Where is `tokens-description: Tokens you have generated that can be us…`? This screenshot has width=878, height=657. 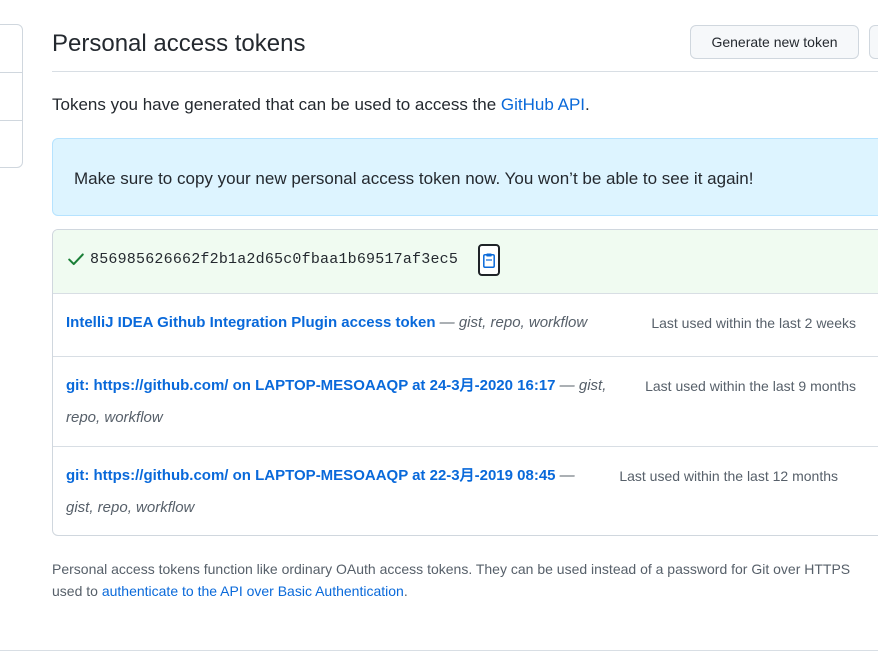 tokens-description: Tokens you have generated that can be us… is located at coordinates (321, 104).